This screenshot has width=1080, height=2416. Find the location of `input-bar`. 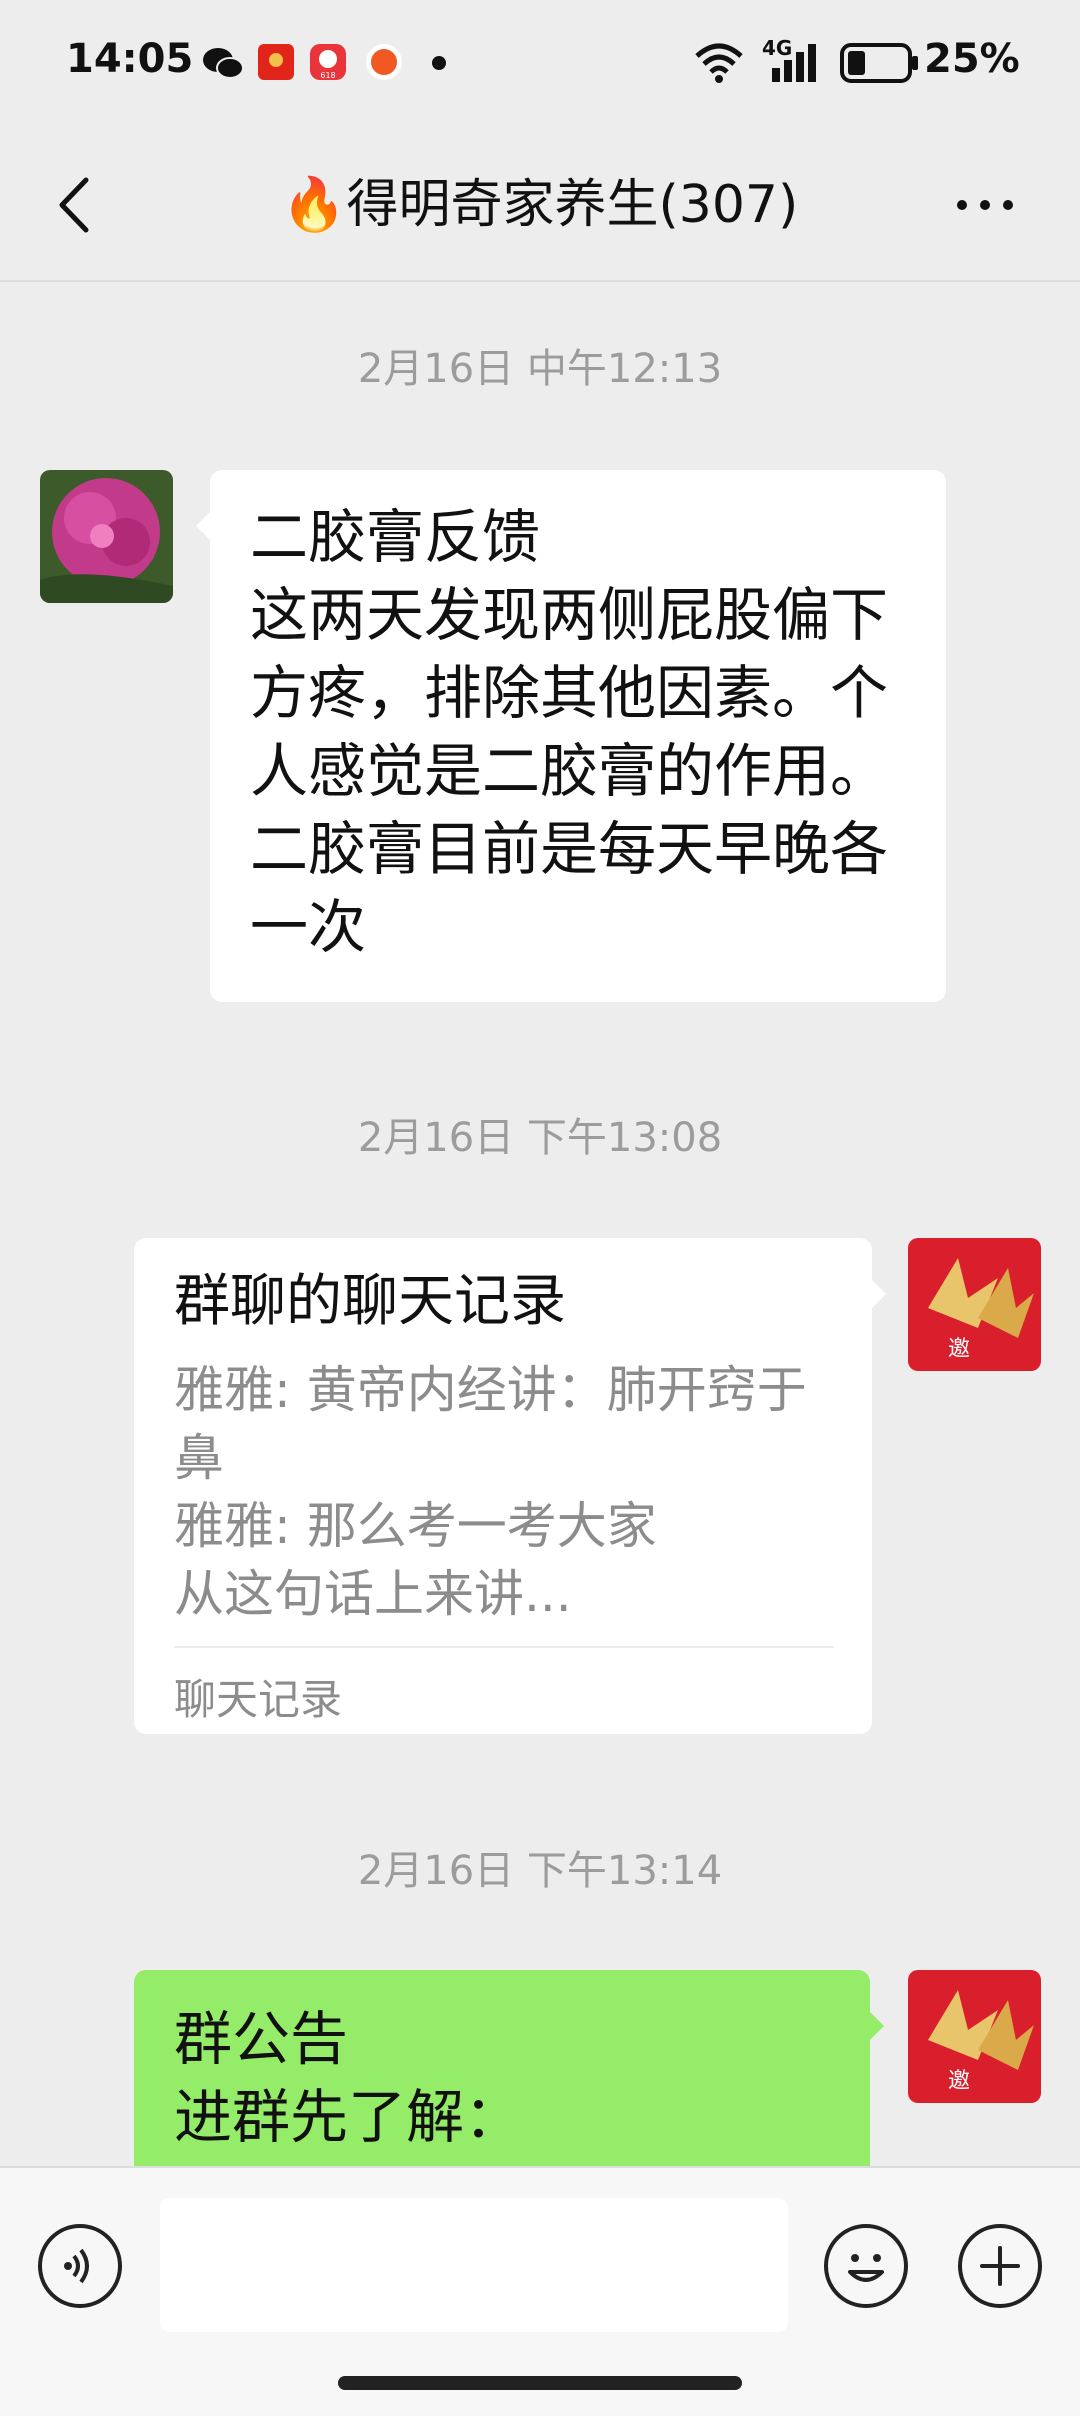

input-bar is located at coordinates (540, 2291).